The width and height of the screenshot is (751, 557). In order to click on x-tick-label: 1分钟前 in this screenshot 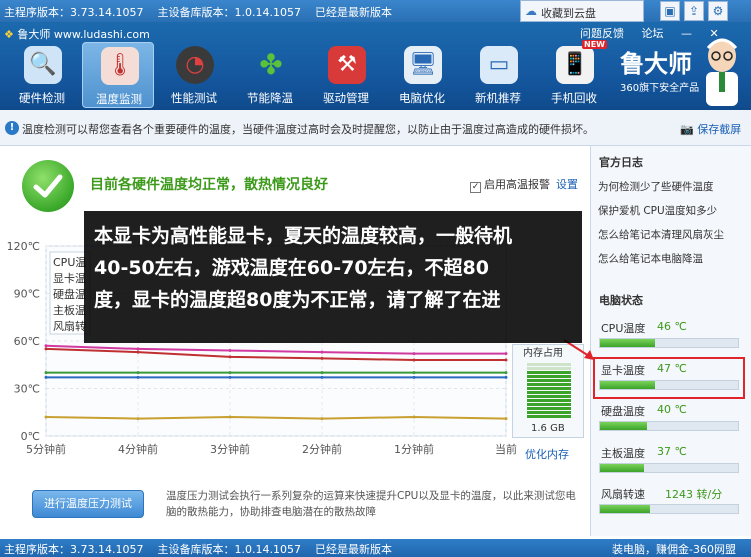, I will do `click(414, 449)`.